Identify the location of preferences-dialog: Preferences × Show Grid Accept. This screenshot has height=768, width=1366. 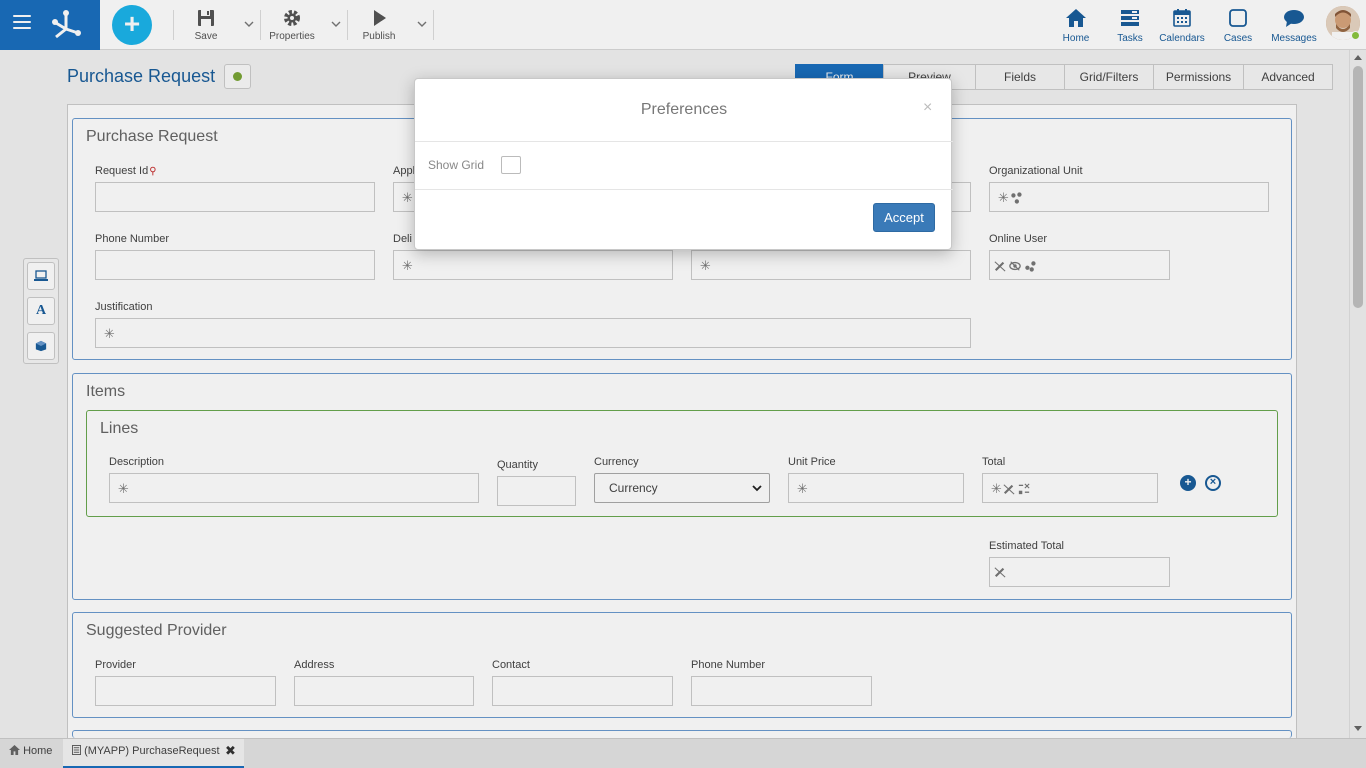
(683, 164).